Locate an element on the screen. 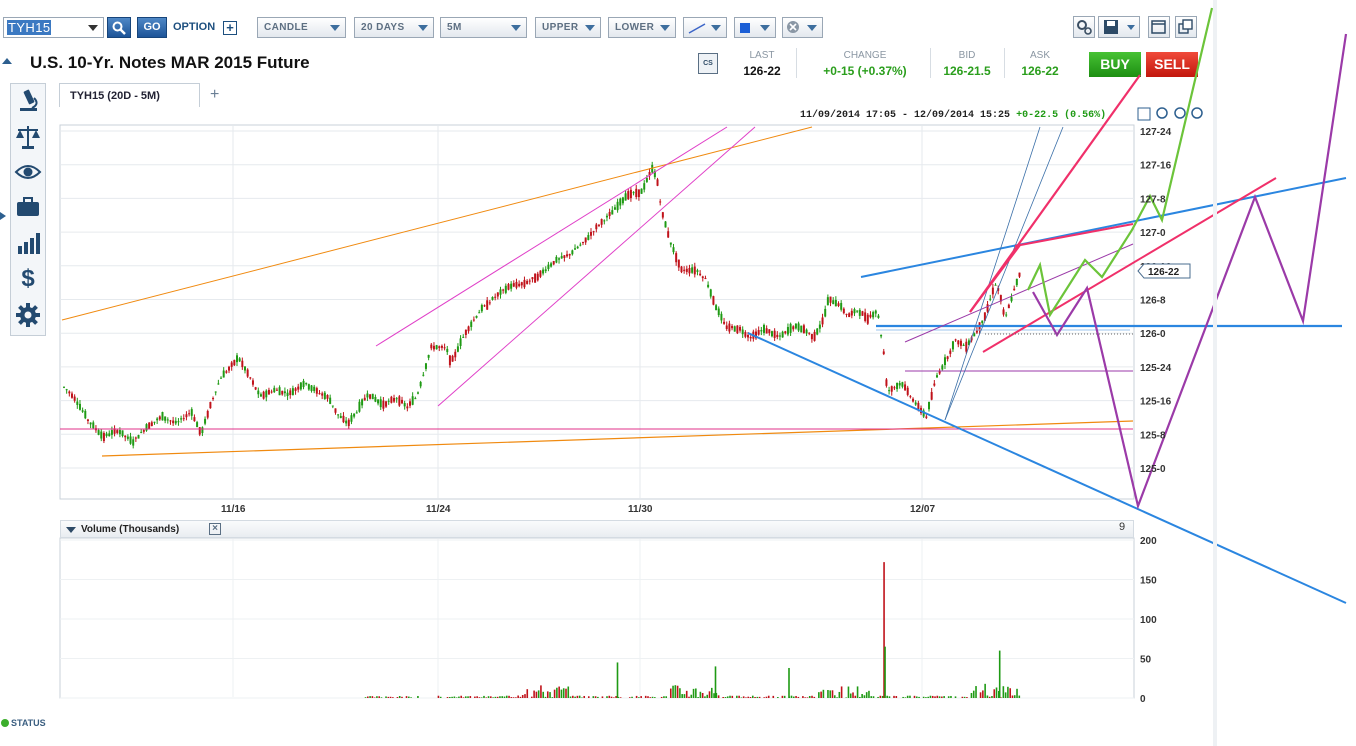  volume-collapse-icon is located at coordinates (71, 530).